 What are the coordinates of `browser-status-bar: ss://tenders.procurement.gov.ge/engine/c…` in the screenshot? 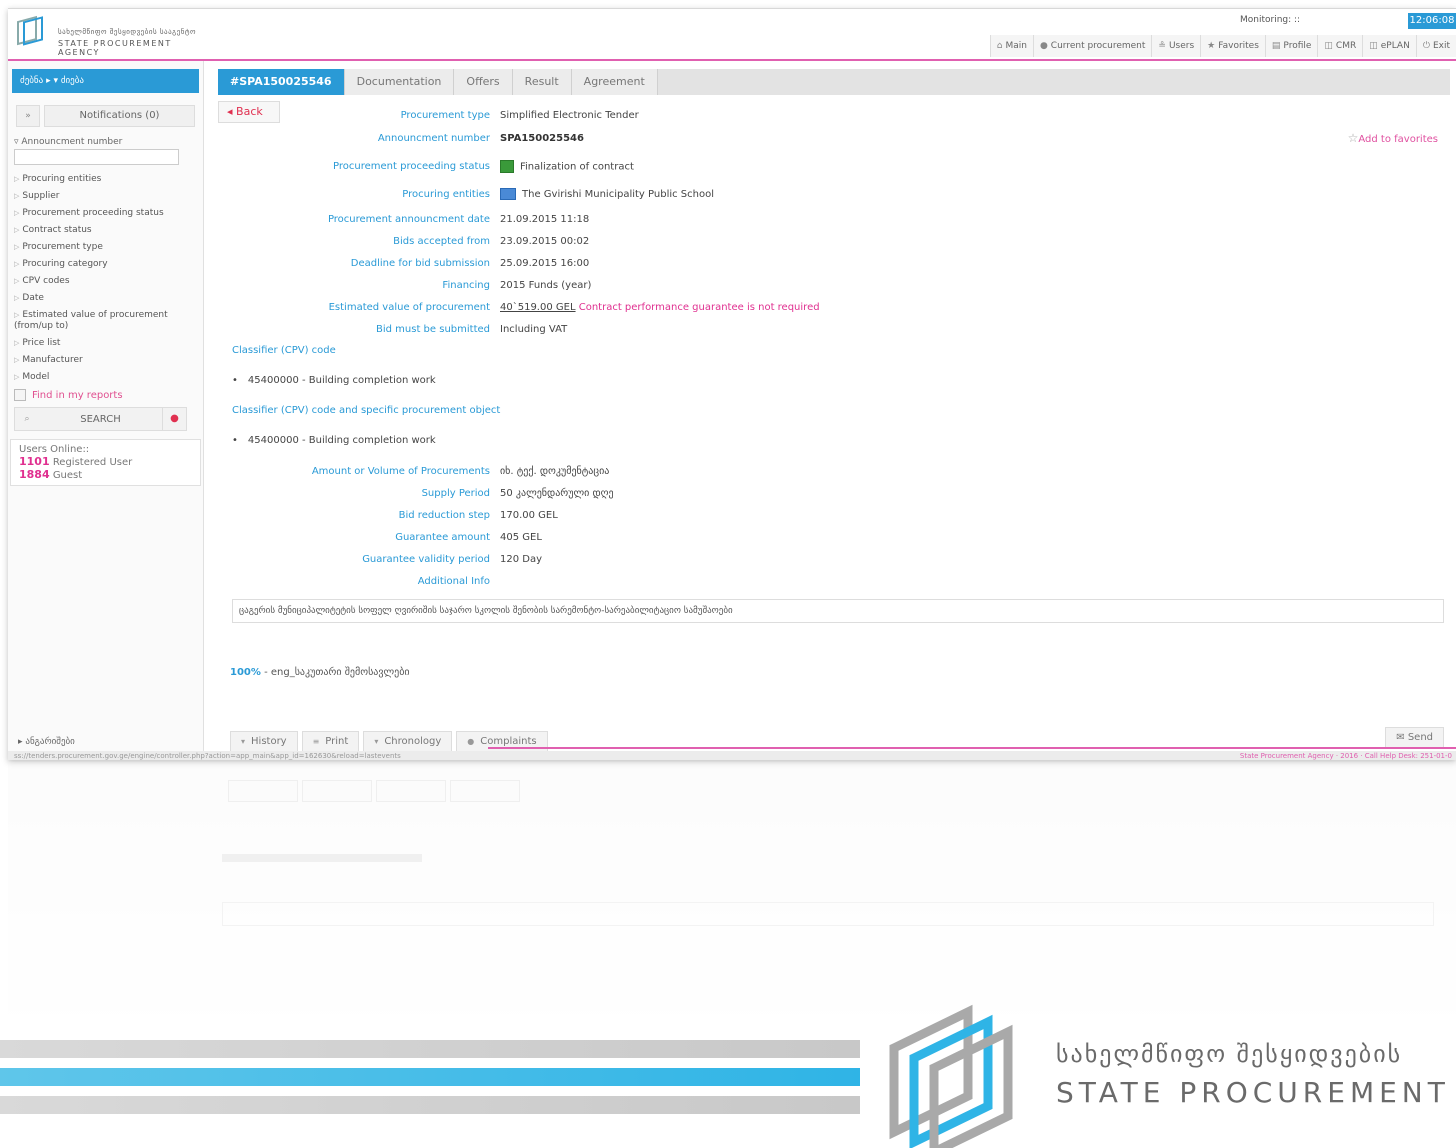 It's located at (732, 755).